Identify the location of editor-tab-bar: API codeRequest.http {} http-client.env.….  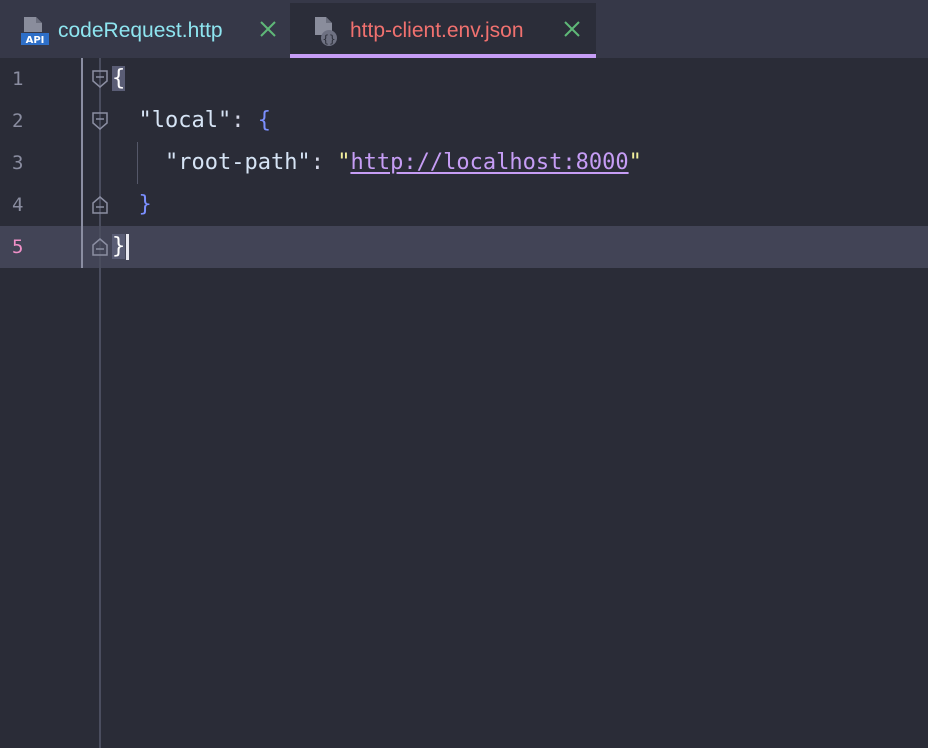
(464, 29).